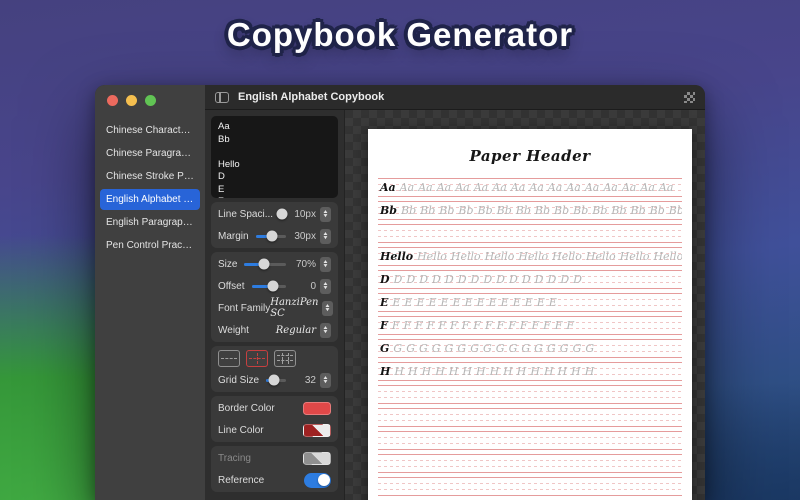 Image resolution: width=800 pixels, height=500 pixels. What do you see at coordinates (285, 358) in the screenshot?
I see `grid-style-grid-icon` at bounding box center [285, 358].